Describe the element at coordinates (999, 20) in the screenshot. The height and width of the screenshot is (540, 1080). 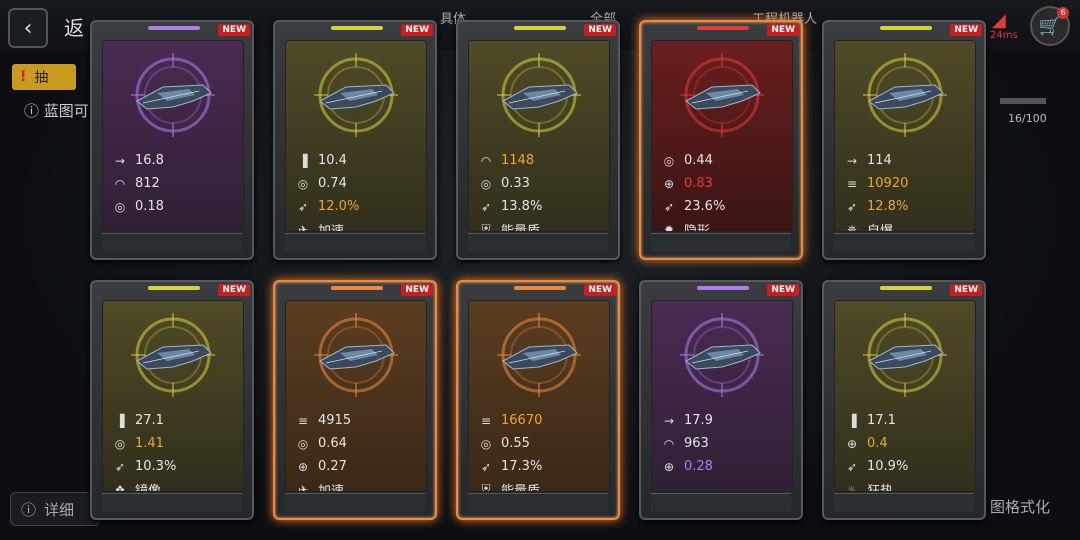
I see `wifi-icon: ◢` at that location.